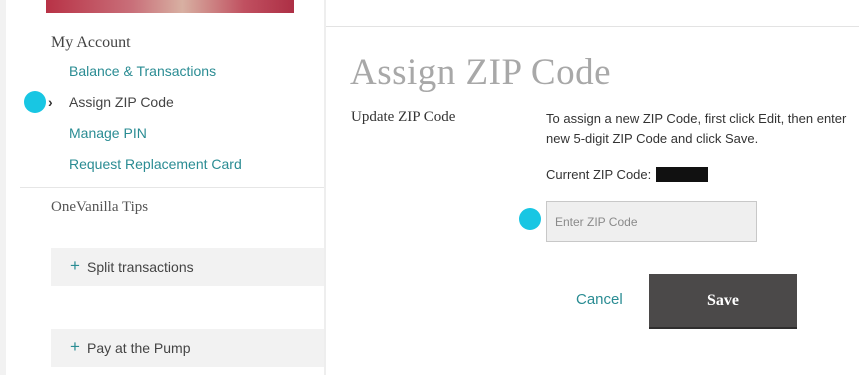 Image resolution: width=859 pixels, height=375 pixels. Describe the element at coordinates (651, 221) in the screenshot. I see `zip-code-input` at that location.